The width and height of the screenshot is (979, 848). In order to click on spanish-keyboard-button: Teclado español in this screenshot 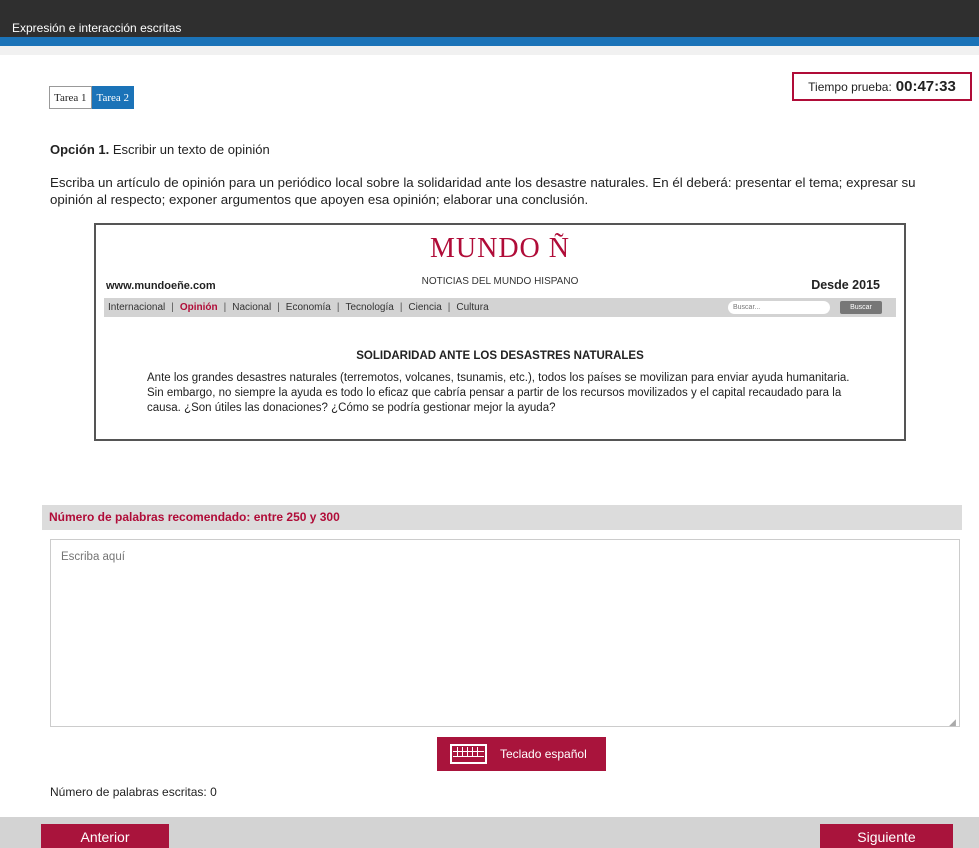, I will do `click(521, 754)`.